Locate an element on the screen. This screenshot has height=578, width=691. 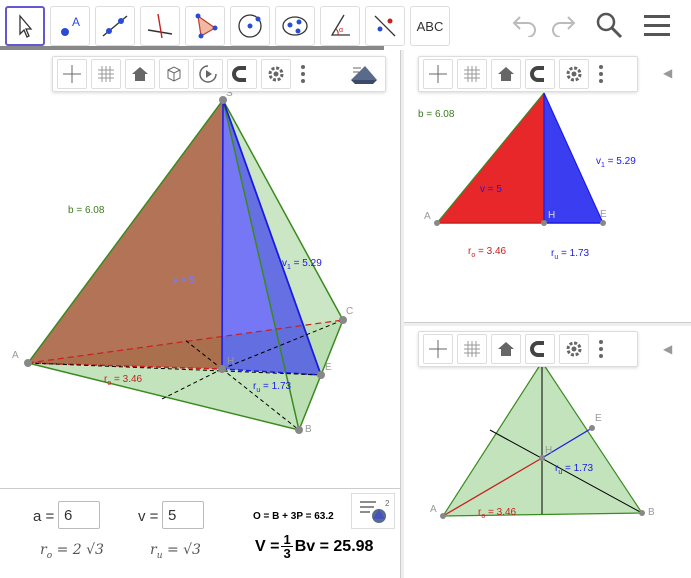
text-tool-button: ABC is located at coordinates (430, 26).